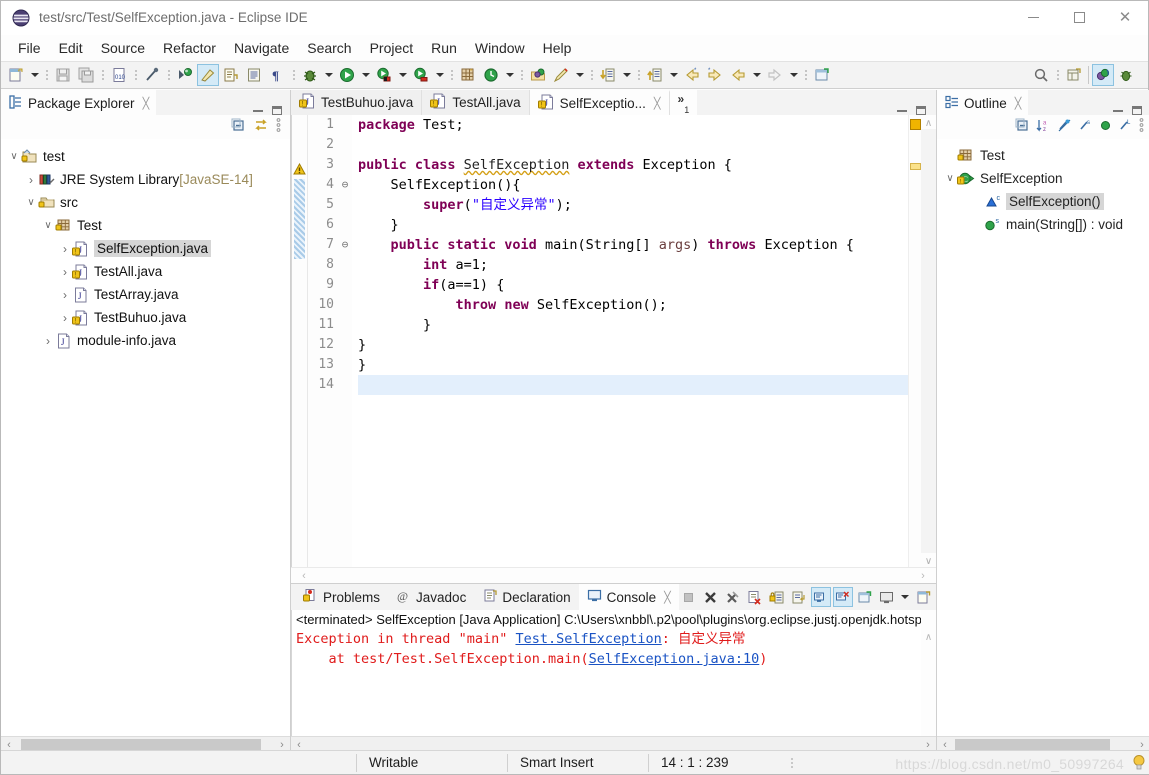  What do you see at coordinates (1043, 178) in the screenshot?
I see `outline-item-selfexception: ∨ C! SelfException` at bounding box center [1043, 178].